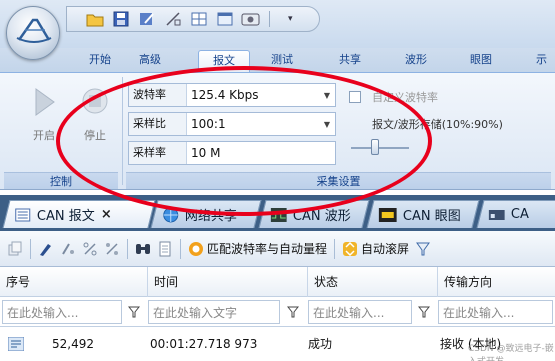  What do you see at coordinates (95, 135) in the screenshot?
I see `stop-label: 停止` at bounding box center [95, 135].